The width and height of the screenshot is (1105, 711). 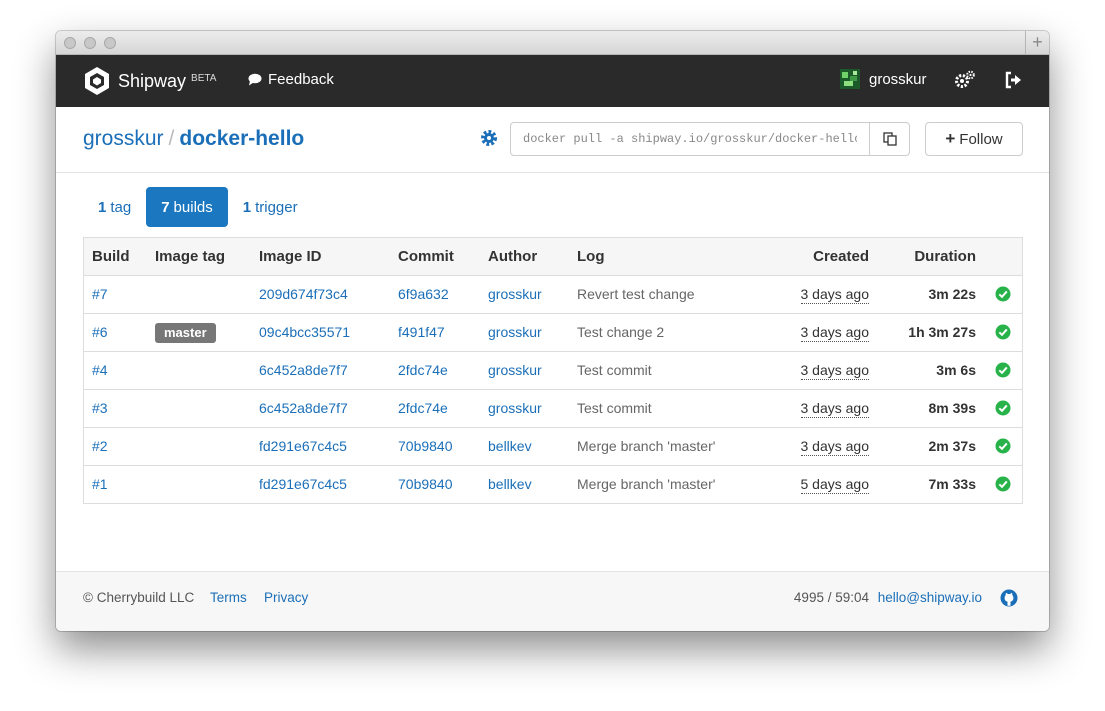 I want to click on tab-tags-label: tag, so click(x=121, y=207).